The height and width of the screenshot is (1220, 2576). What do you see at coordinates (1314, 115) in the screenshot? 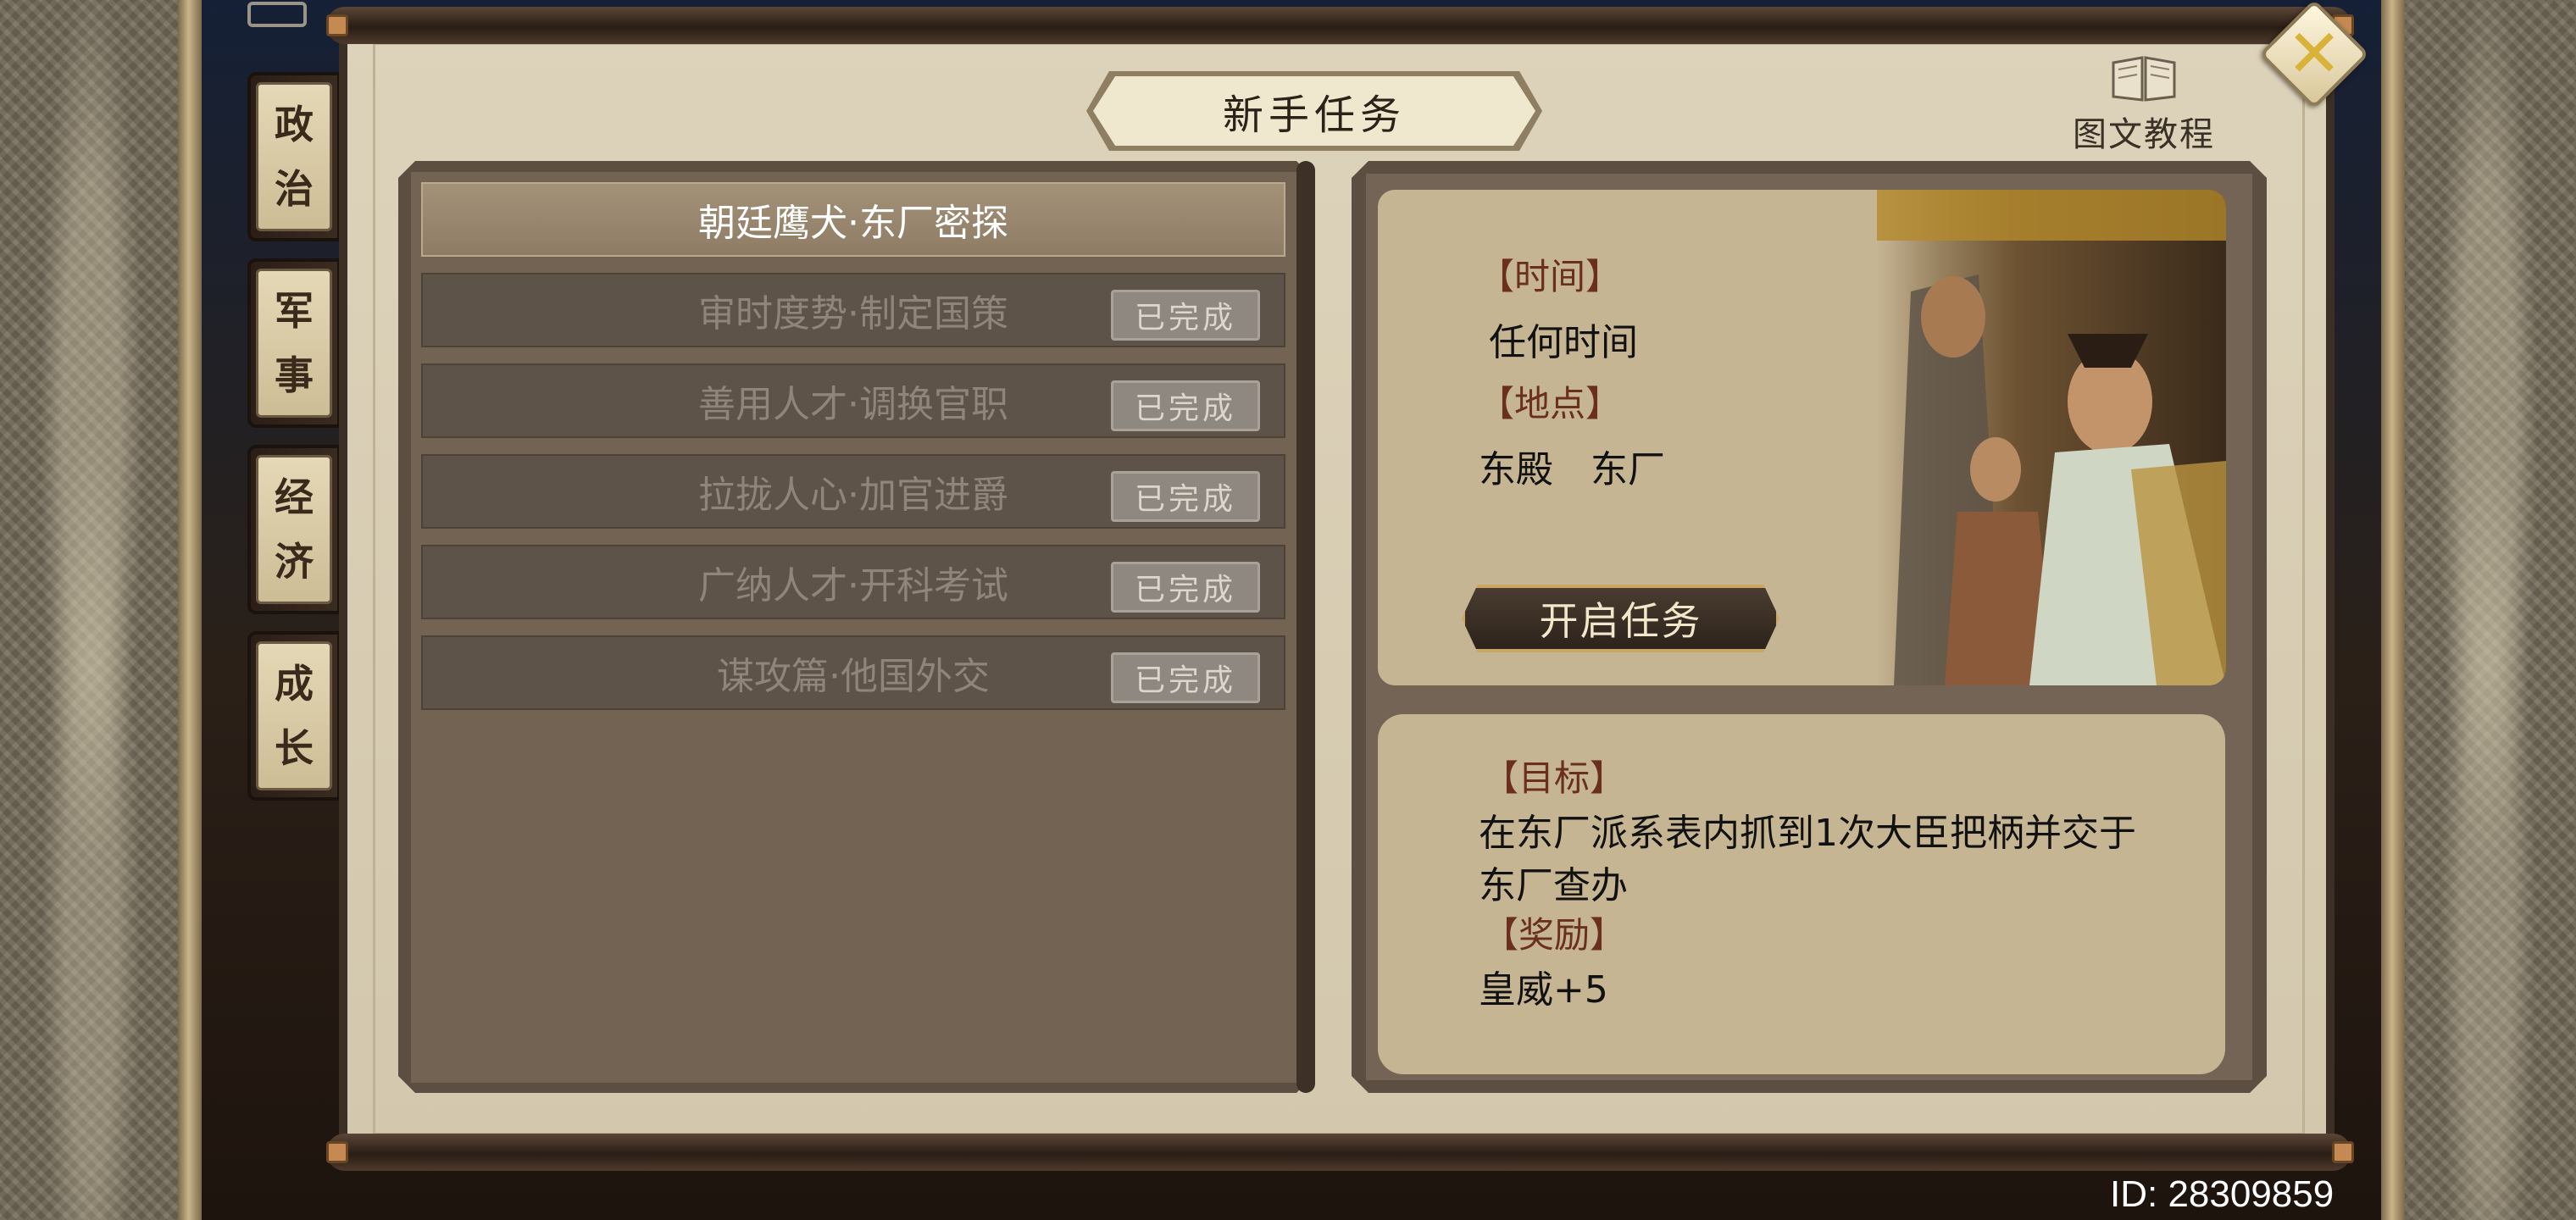
I see `page-title: 新手任务` at bounding box center [1314, 115].